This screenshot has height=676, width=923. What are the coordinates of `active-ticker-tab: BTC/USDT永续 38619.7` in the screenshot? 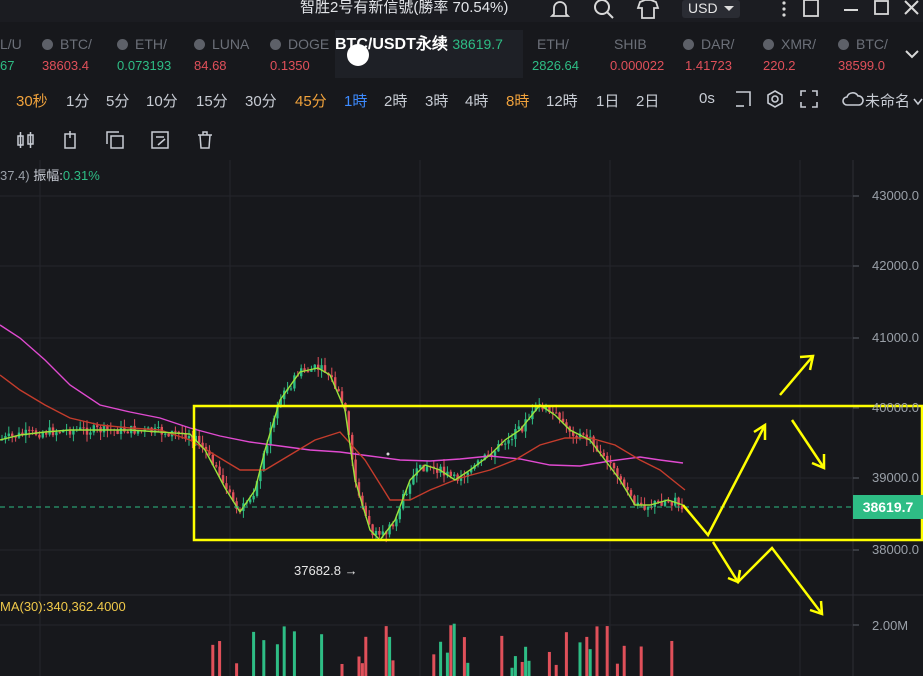 It's located at (429, 54).